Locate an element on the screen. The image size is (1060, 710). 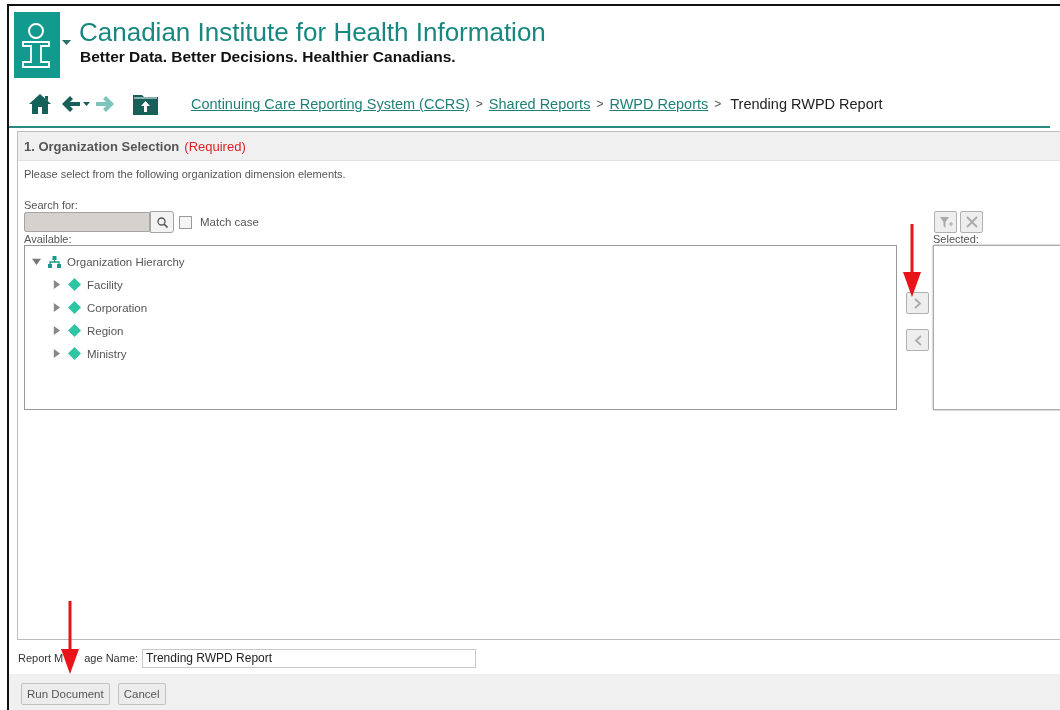
search-icon is located at coordinates (162, 222).